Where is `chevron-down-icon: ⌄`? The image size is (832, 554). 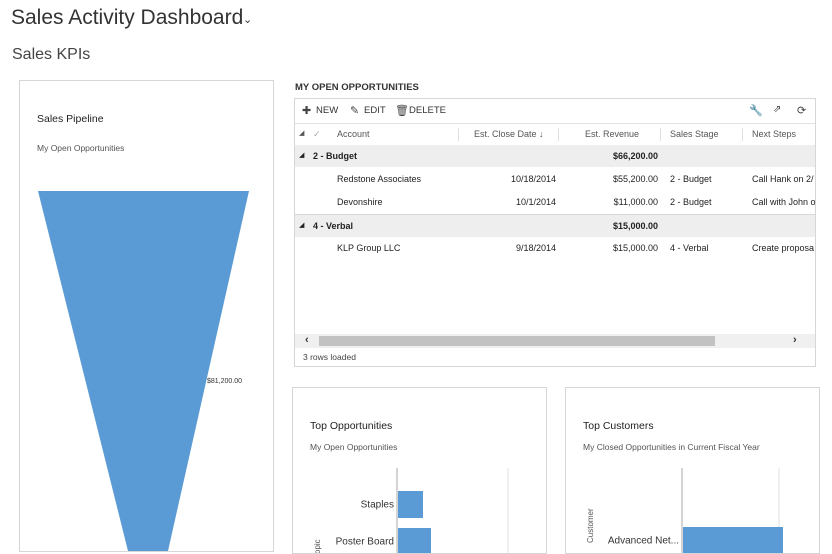
chevron-down-icon: ⌄ is located at coordinates (247, 19).